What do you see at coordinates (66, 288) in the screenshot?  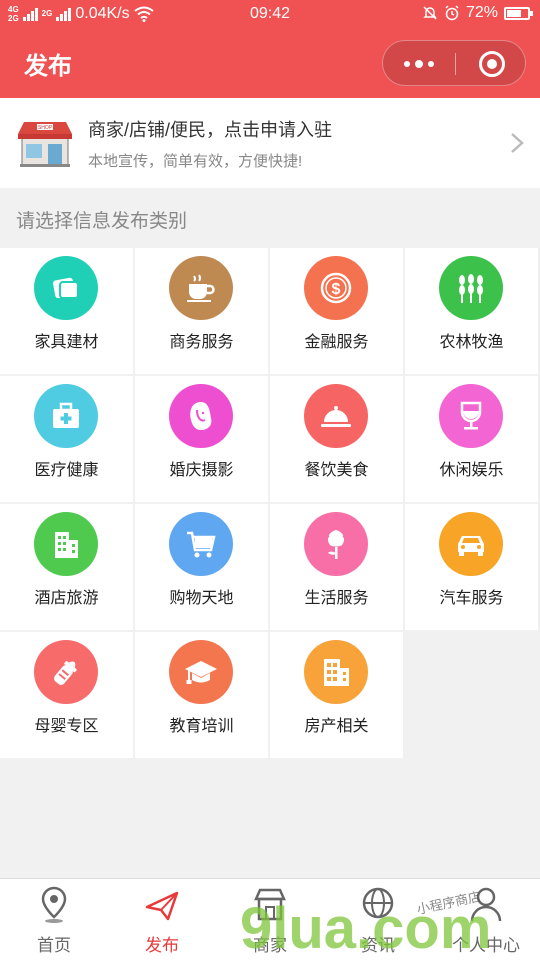 I see `pillow-icon` at bounding box center [66, 288].